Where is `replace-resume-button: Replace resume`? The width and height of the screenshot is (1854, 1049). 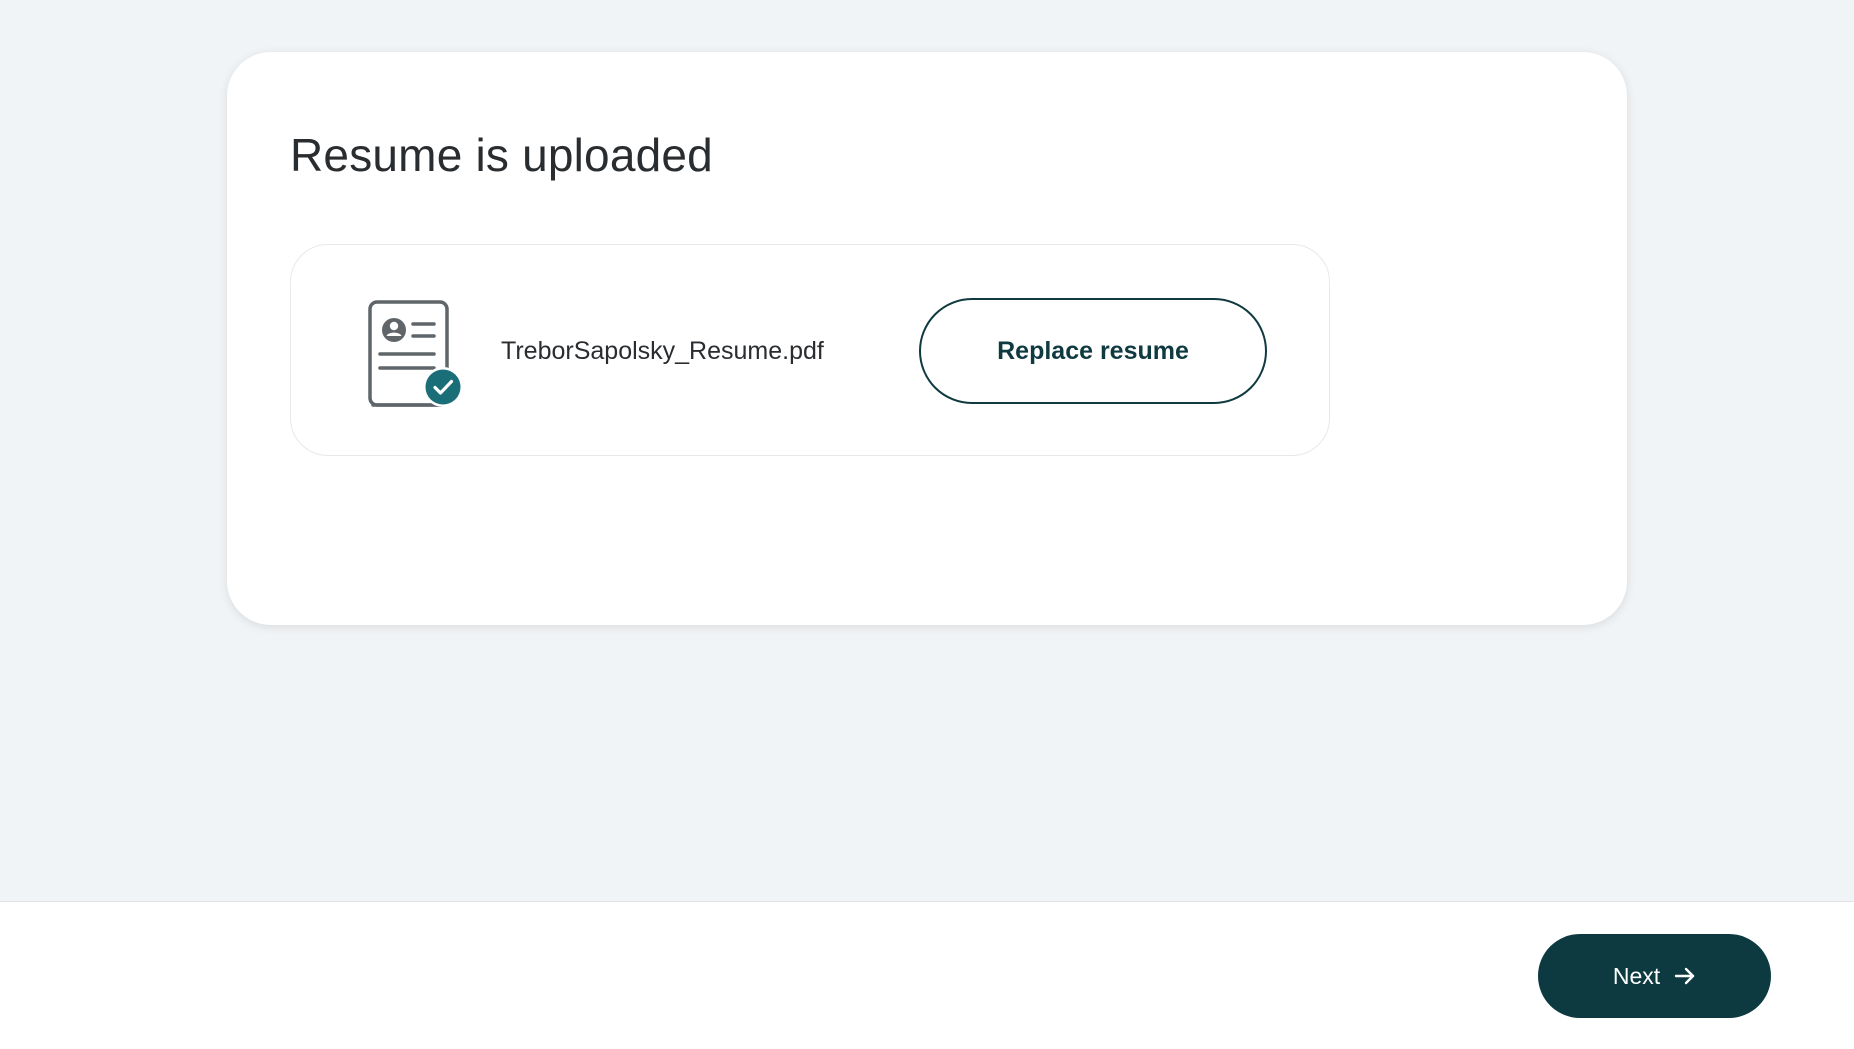
replace-resume-button: Replace resume is located at coordinates (1093, 351).